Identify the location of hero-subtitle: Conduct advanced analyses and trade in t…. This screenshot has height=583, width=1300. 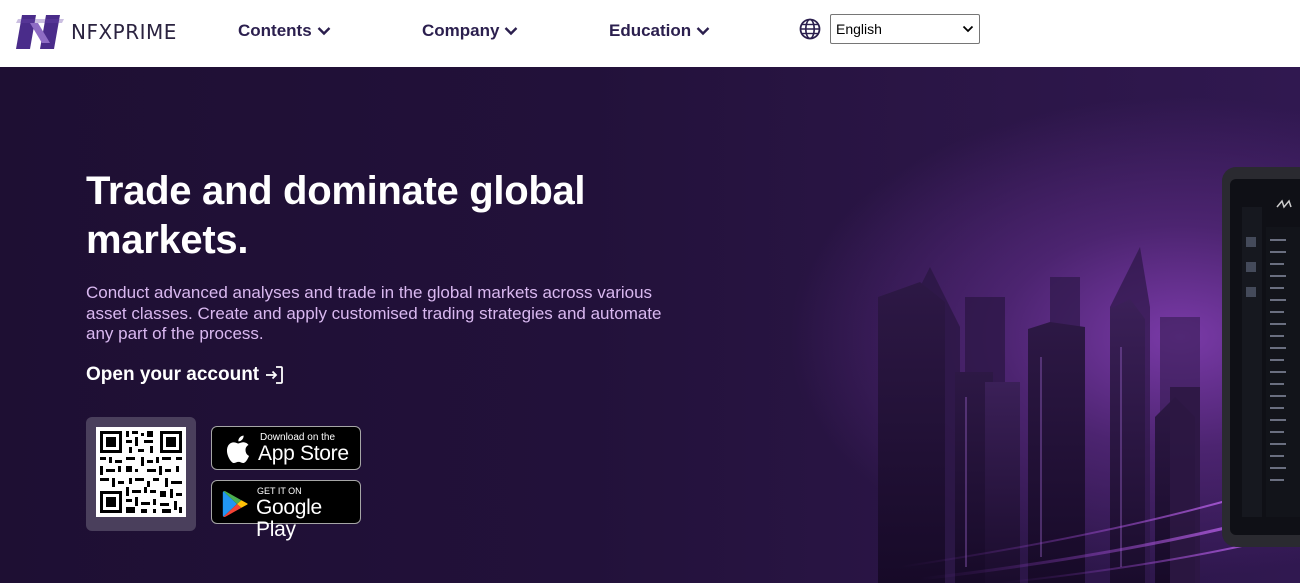
(374, 313).